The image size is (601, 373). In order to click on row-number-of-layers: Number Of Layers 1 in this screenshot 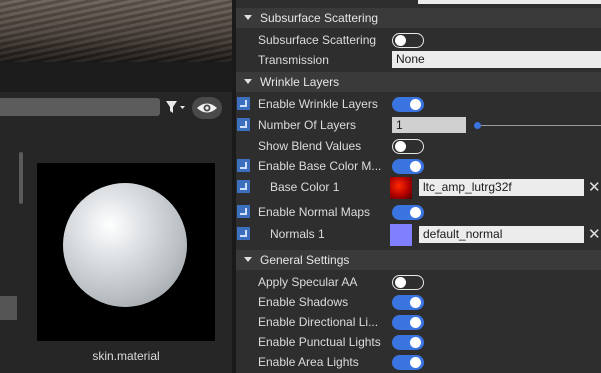, I will do `click(418, 125)`.